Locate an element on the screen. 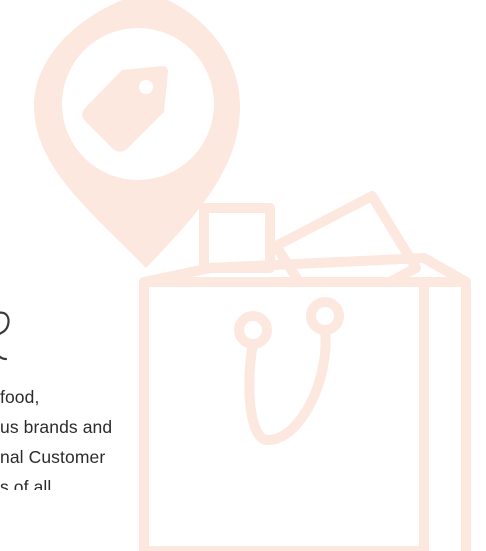 The width and height of the screenshot is (486, 551). description-line: food, is located at coordinates (20, 397).